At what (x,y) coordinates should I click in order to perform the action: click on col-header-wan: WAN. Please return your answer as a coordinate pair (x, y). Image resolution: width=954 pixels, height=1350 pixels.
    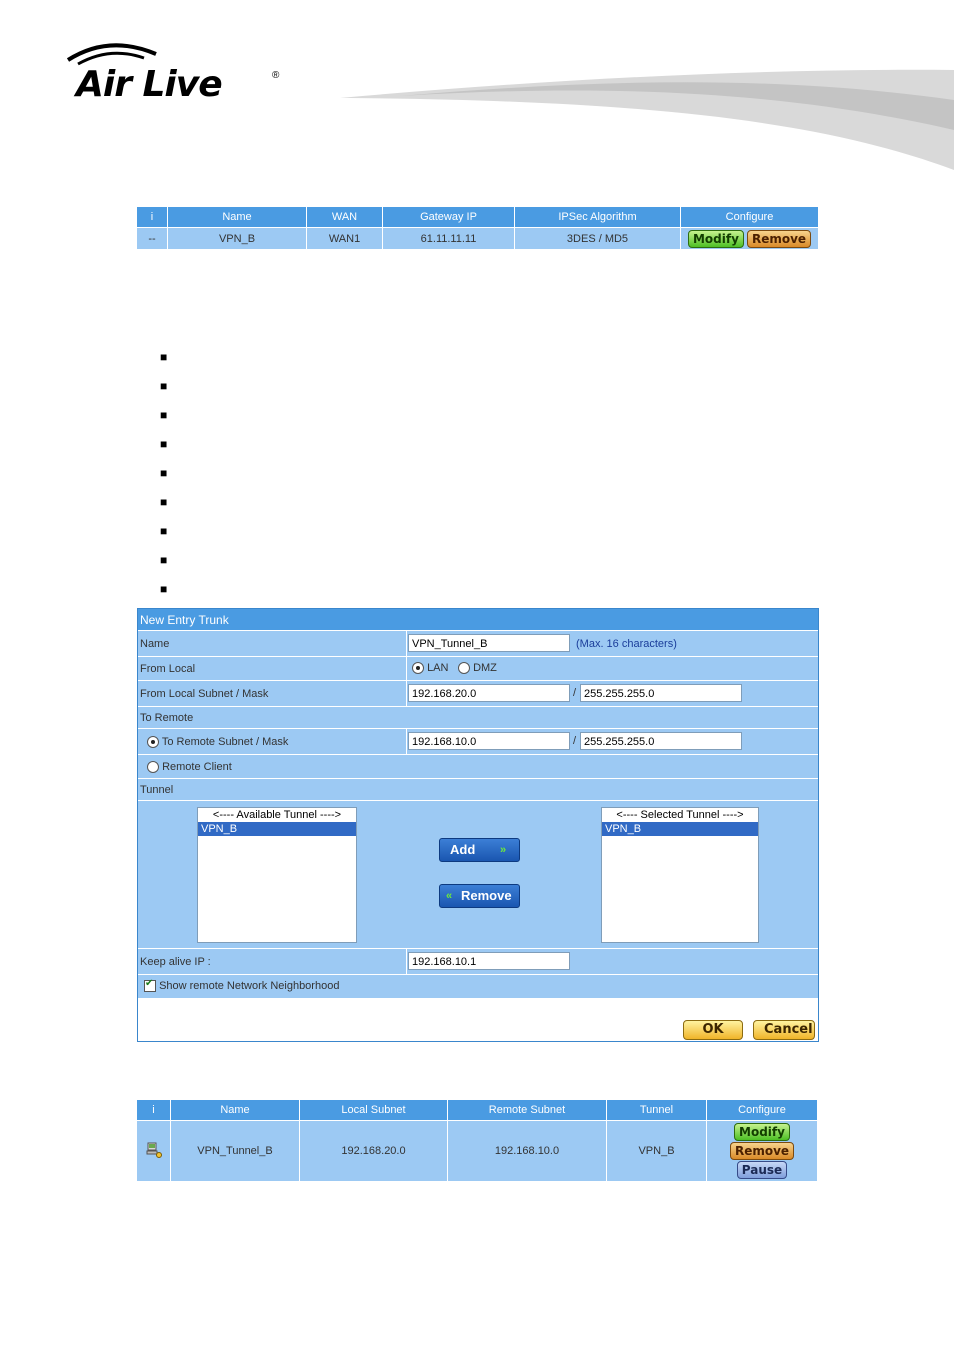
    Looking at the image, I should click on (344, 217).